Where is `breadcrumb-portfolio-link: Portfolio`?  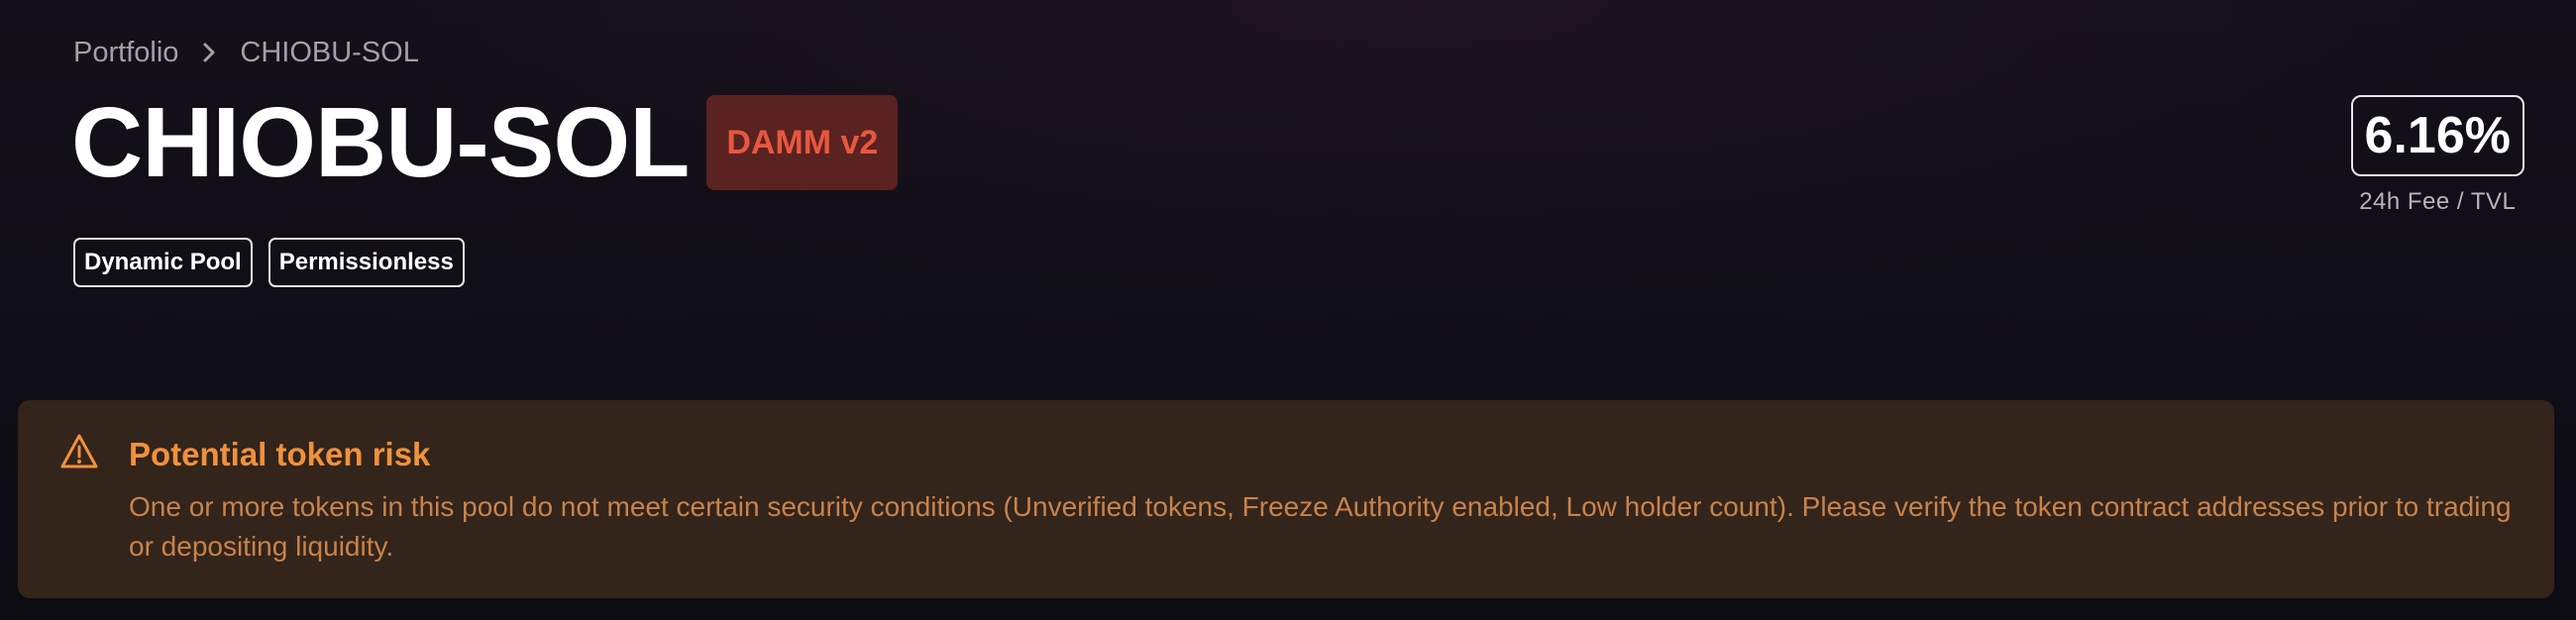 breadcrumb-portfolio-link: Portfolio is located at coordinates (125, 53).